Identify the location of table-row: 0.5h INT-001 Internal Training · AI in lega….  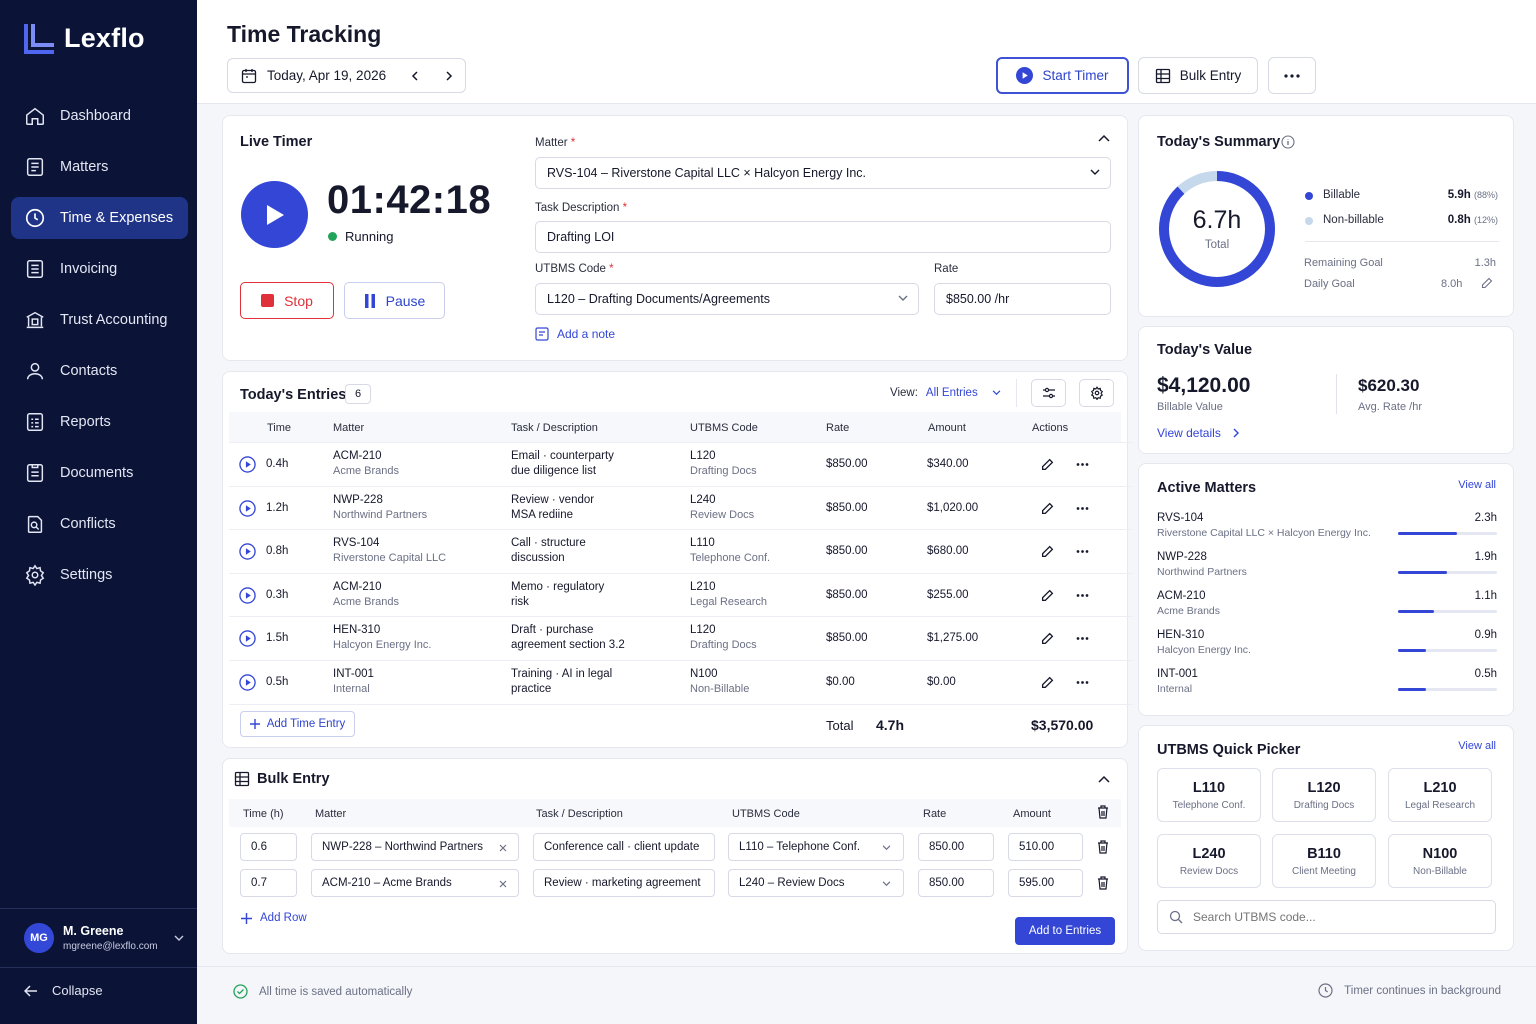
(681, 682).